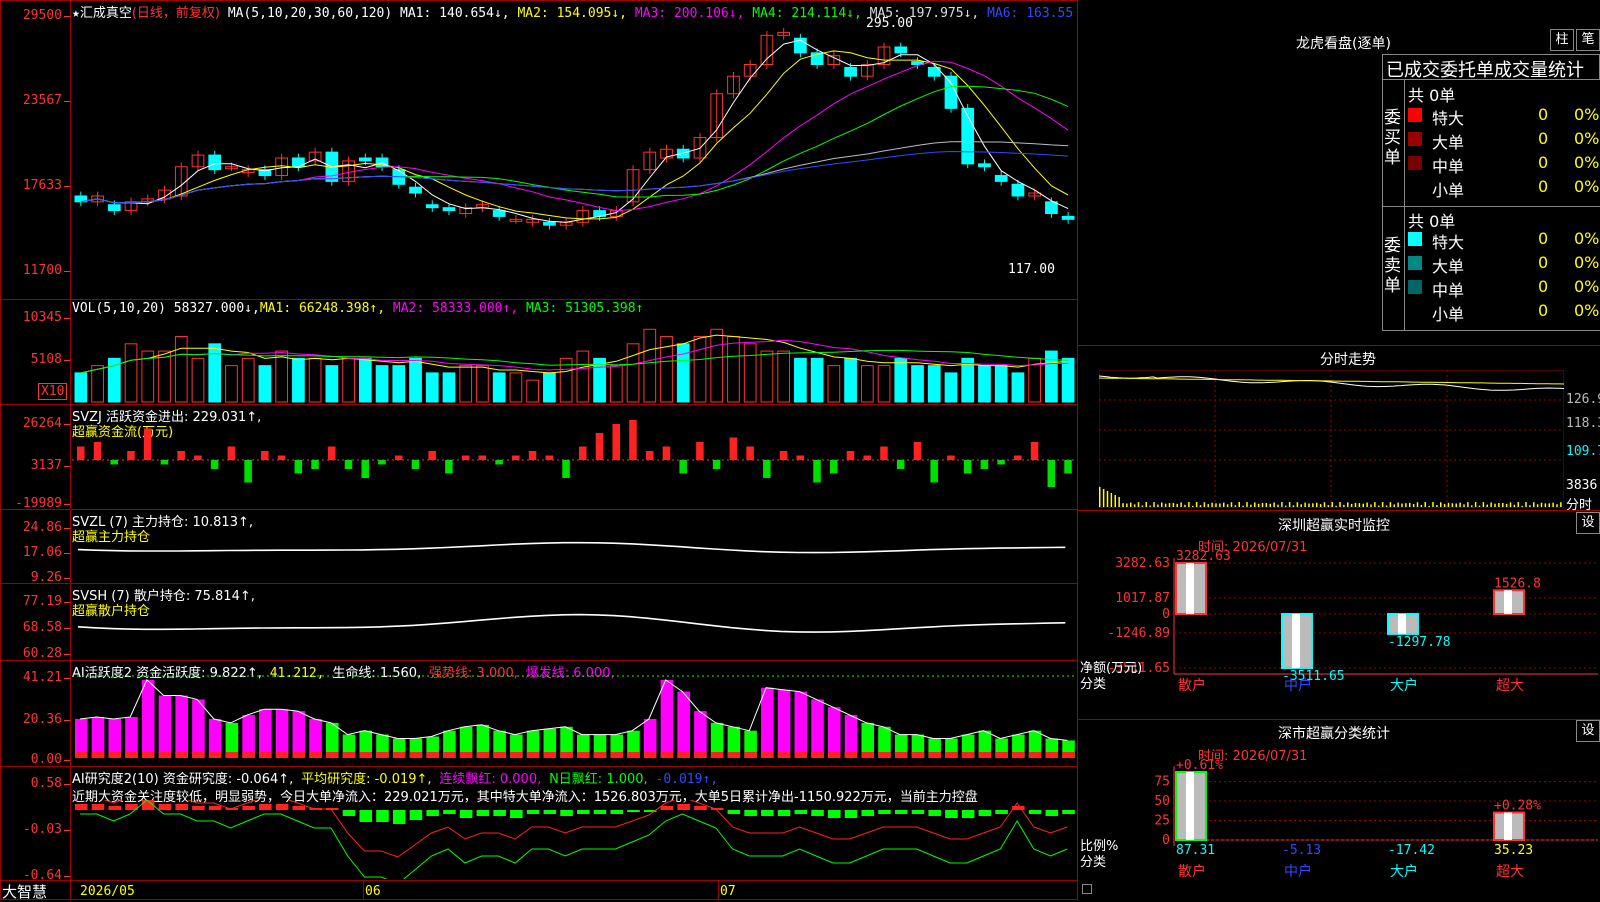 This screenshot has height=902, width=1600. Describe the element at coordinates (455, 308) in the screenshot. I see `vol-ma2: MA2: 58333.000↑,` at that location.